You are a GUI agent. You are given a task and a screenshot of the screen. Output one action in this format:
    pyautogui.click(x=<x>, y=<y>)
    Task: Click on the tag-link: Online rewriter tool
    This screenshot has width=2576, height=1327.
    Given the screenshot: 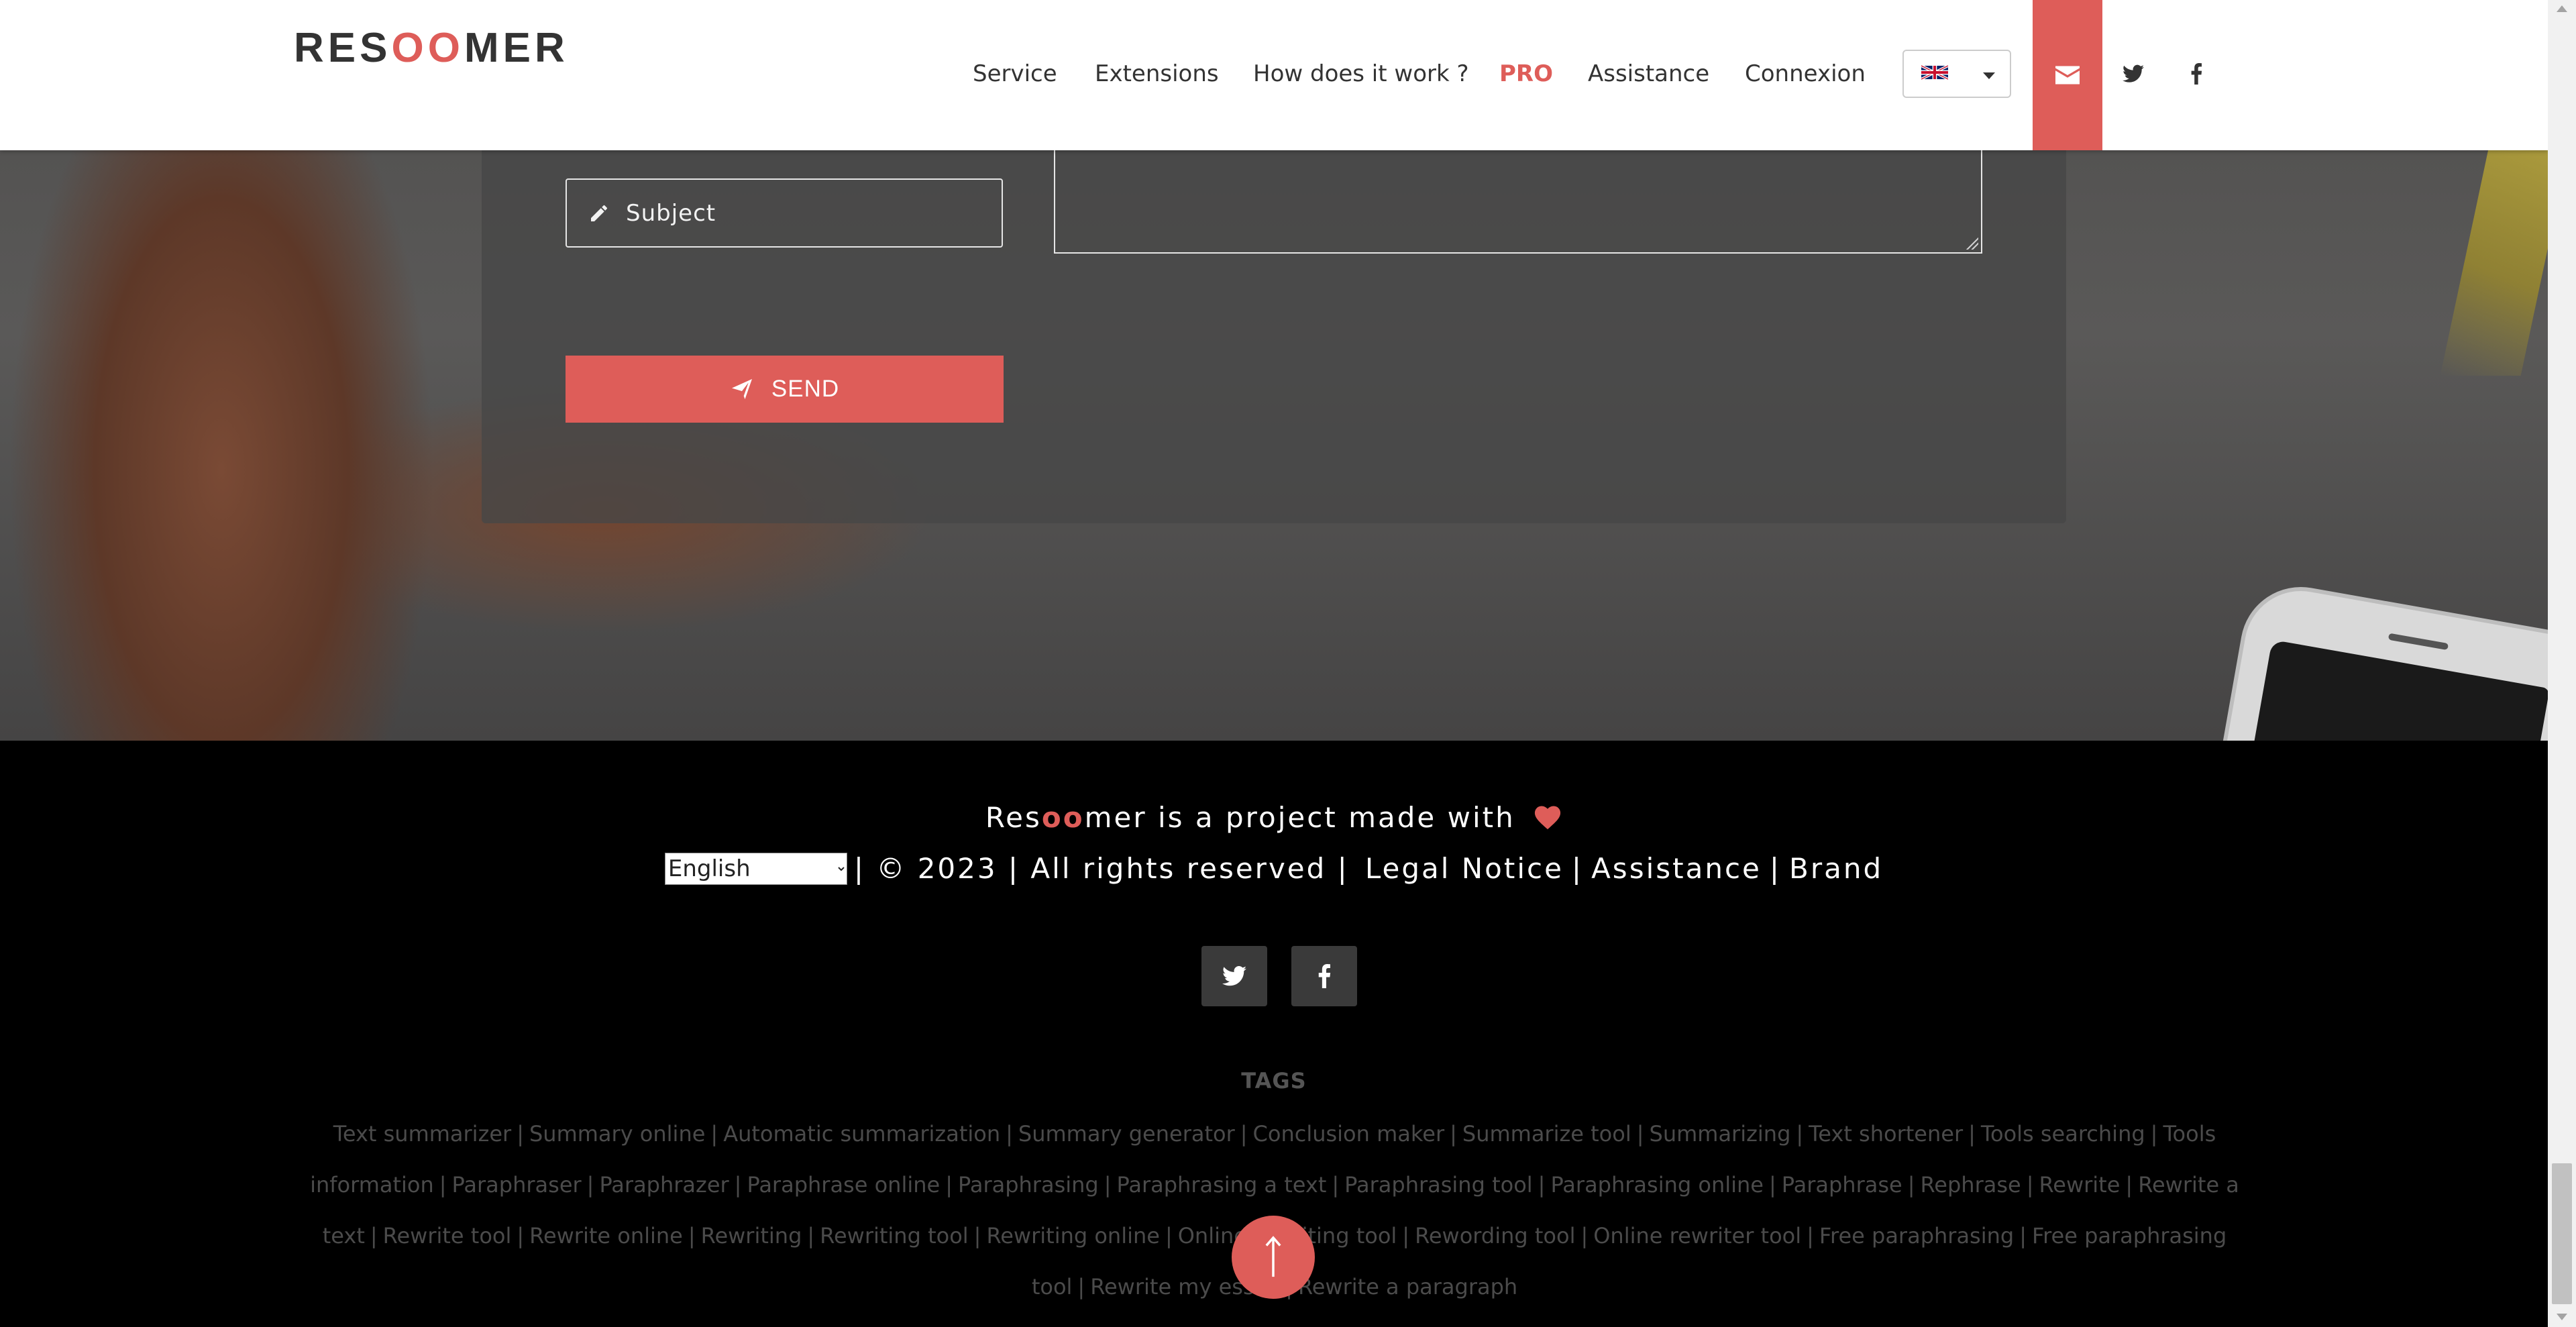 What is the action you would take?
    pyautogui.click(x=1697, y=1236)
    